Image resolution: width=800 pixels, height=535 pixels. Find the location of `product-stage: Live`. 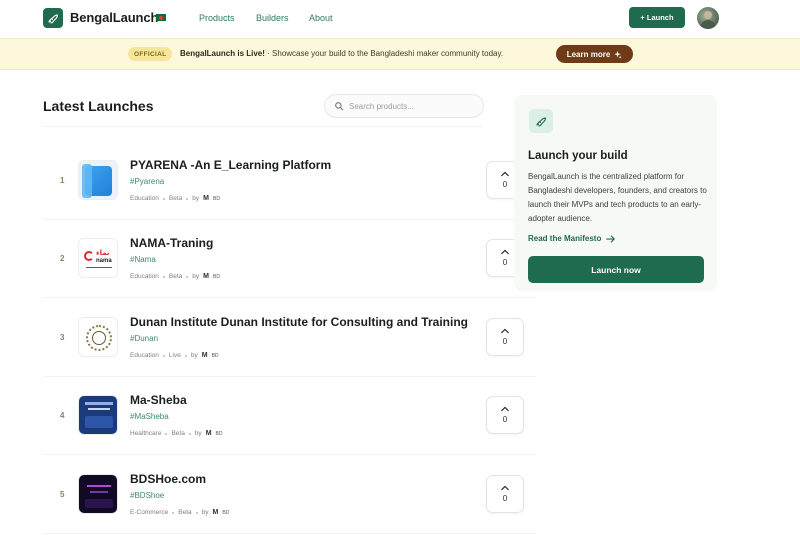

product-stage: Live is located at coordinates (174, 355).